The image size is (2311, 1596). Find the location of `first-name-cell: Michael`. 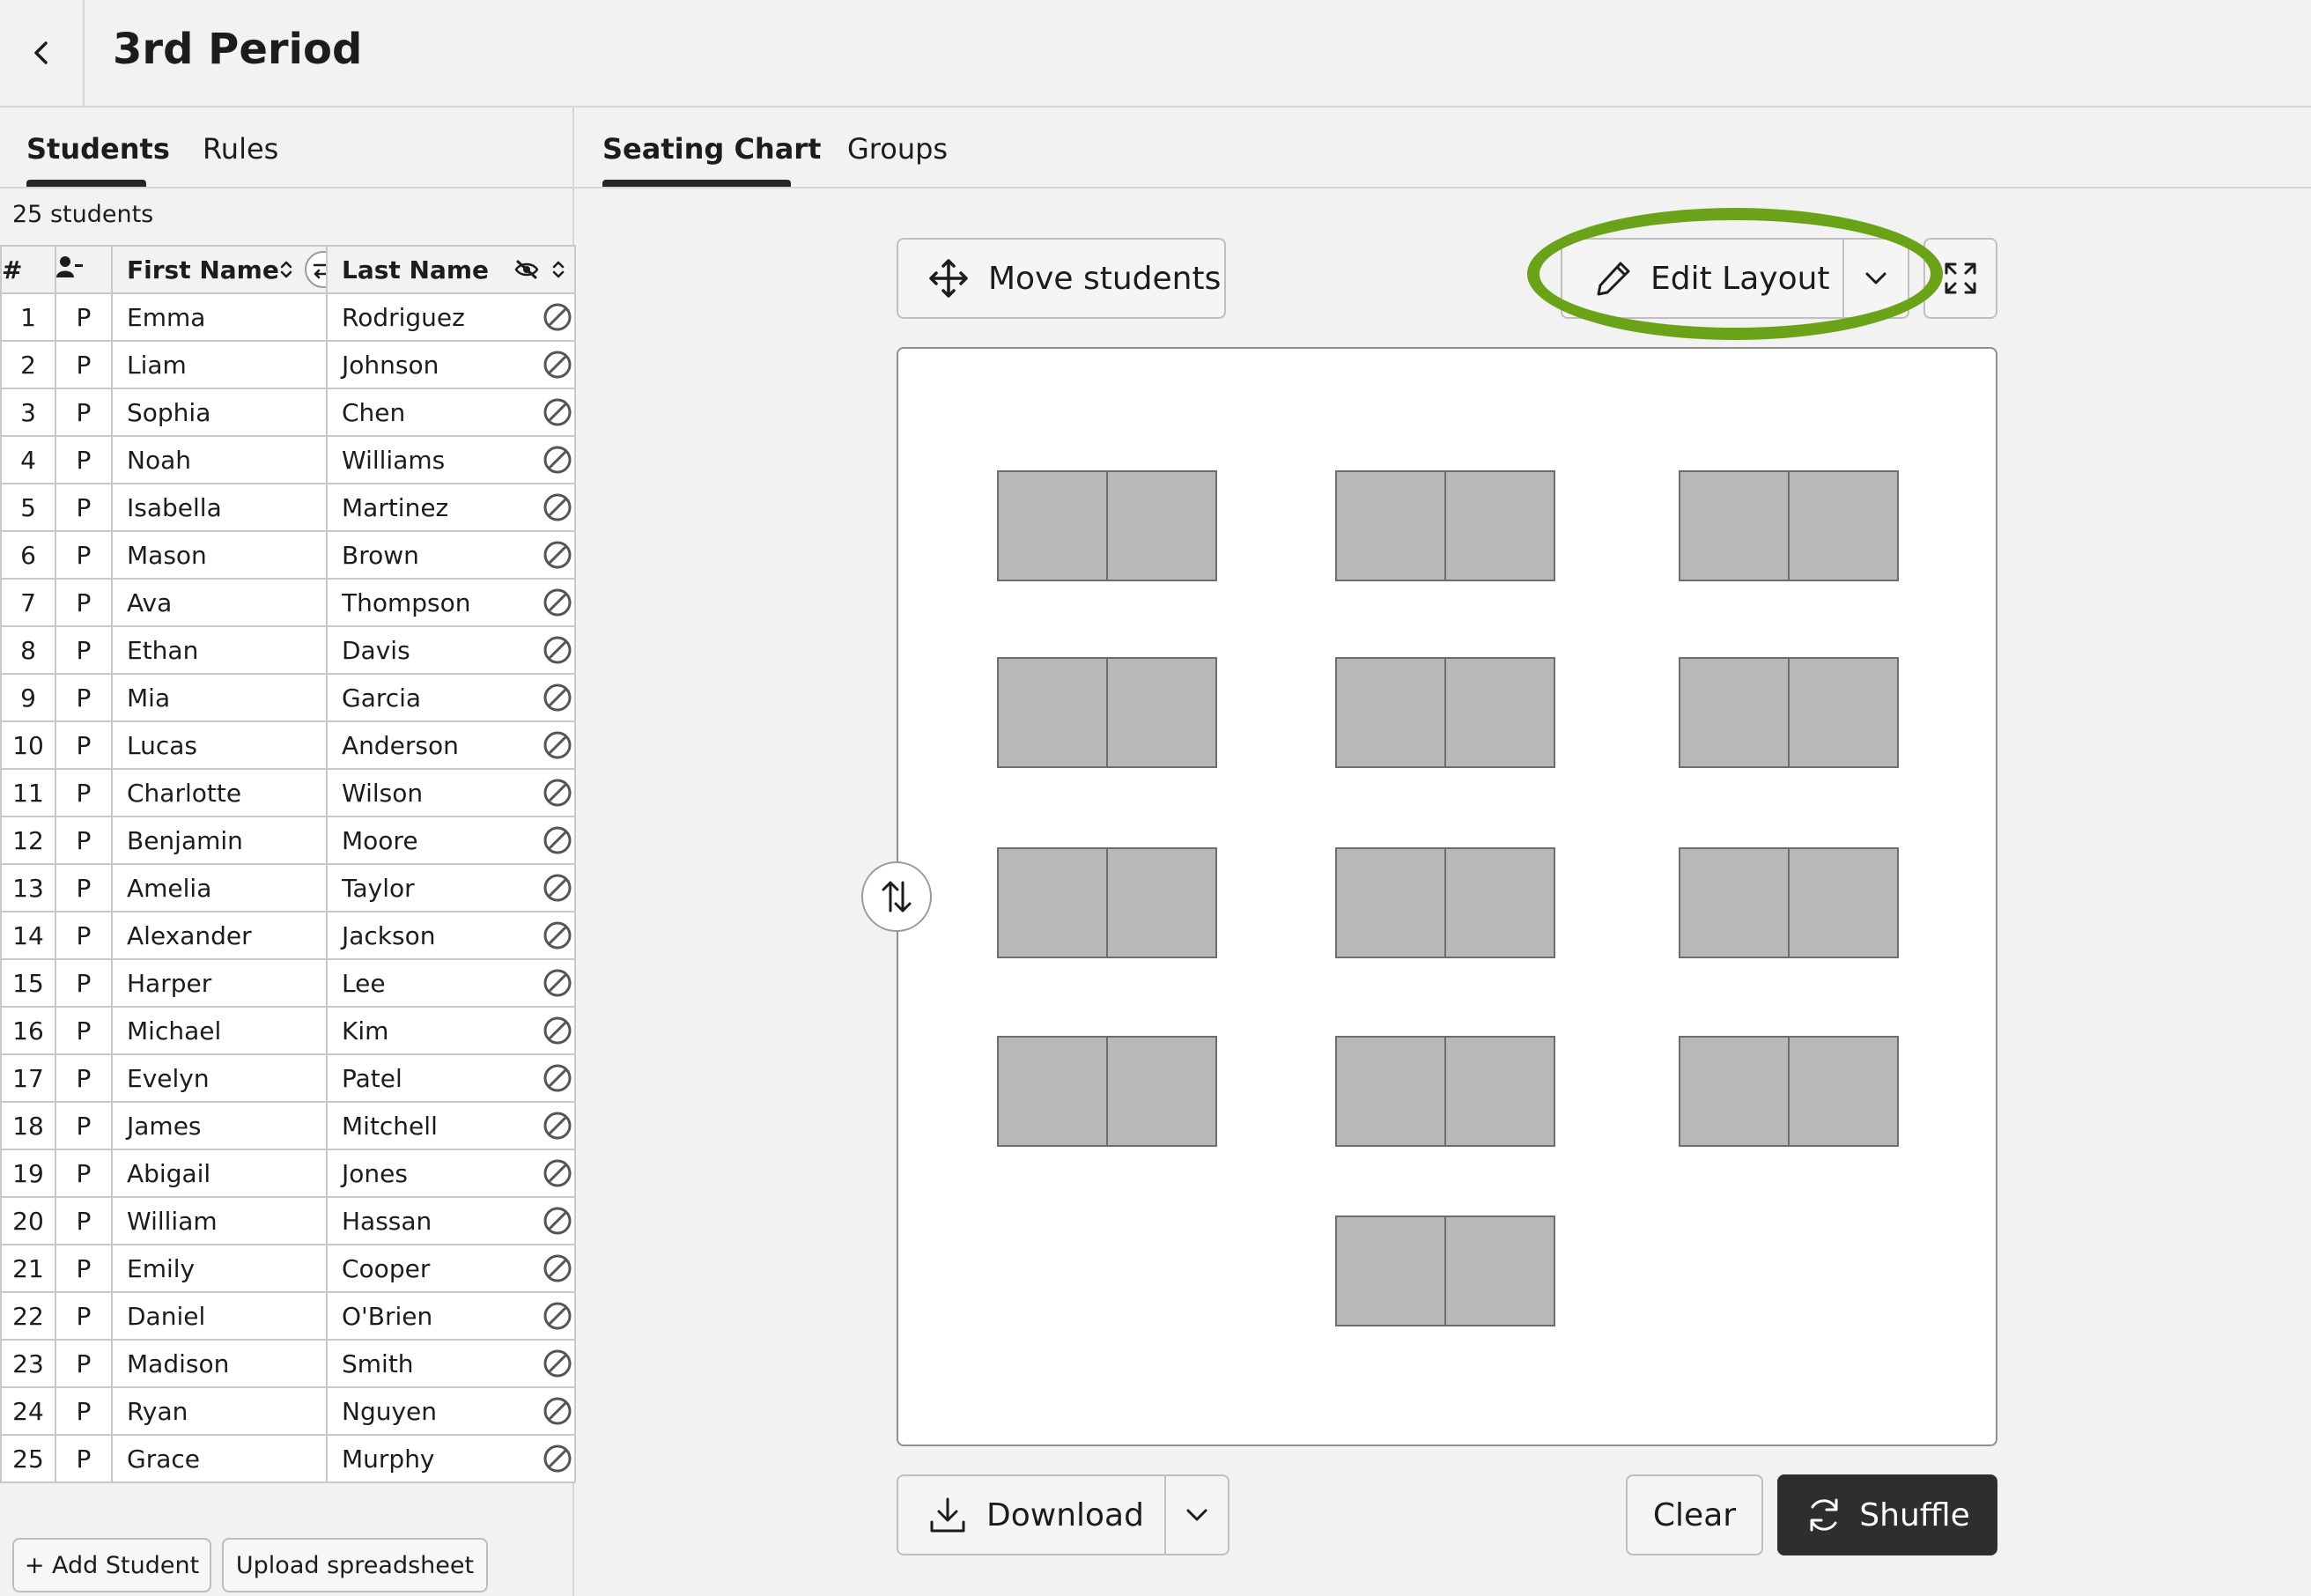

first-name-cell: Michael is located at coordinates (219, 1030).